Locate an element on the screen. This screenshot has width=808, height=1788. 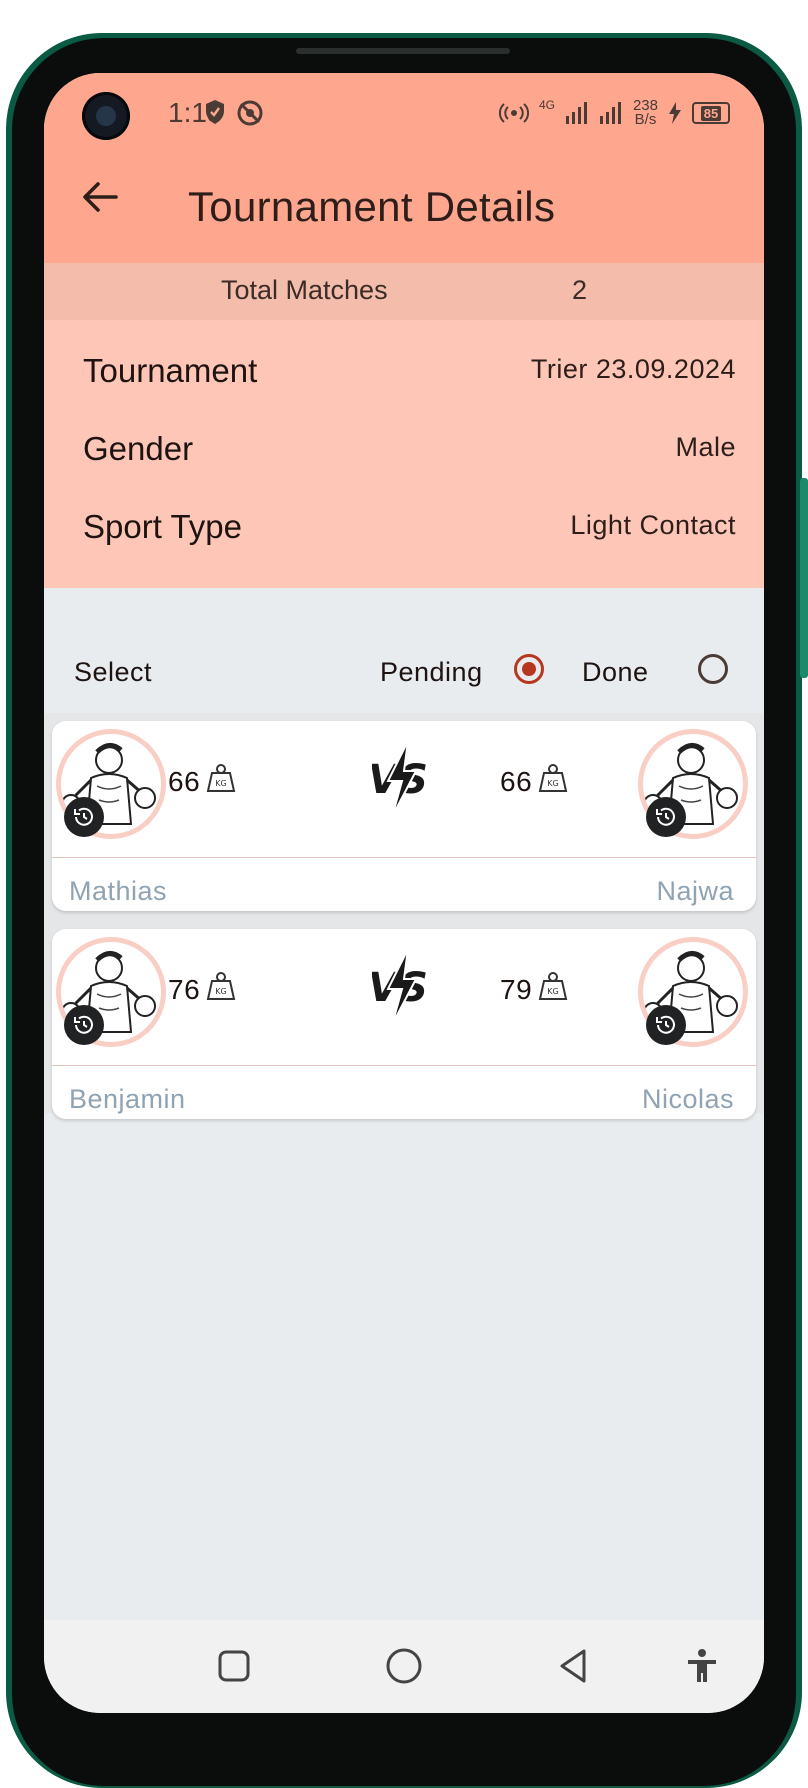
charging-icon is located at coordinates (675, 113).